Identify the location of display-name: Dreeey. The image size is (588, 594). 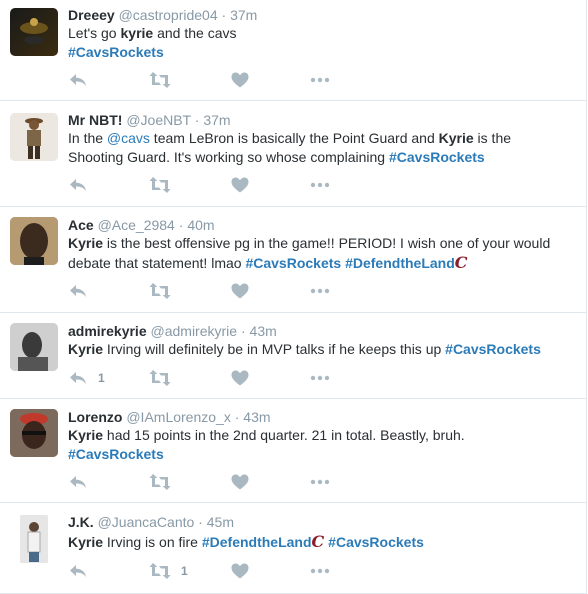
(91, 15).